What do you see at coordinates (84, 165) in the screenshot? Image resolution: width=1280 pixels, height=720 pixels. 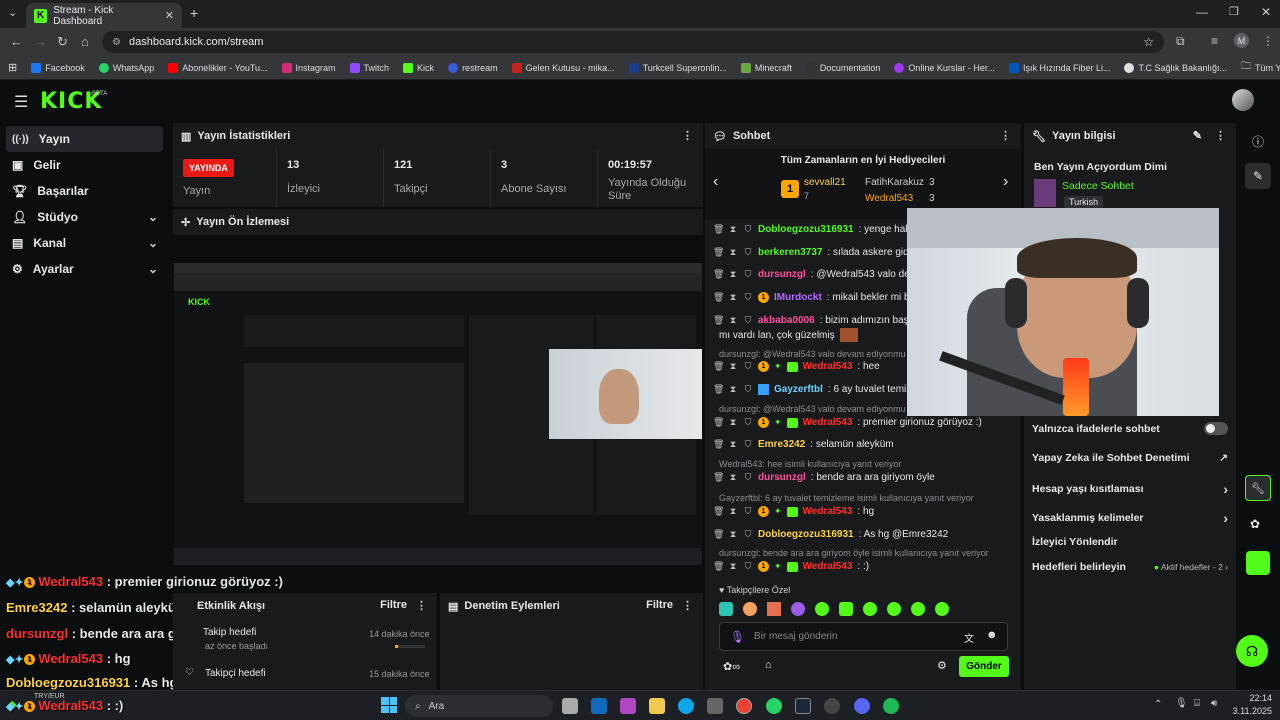 I see `sidebar-item-gelir: ▣ Gelir` at bounding box center [84, 165].